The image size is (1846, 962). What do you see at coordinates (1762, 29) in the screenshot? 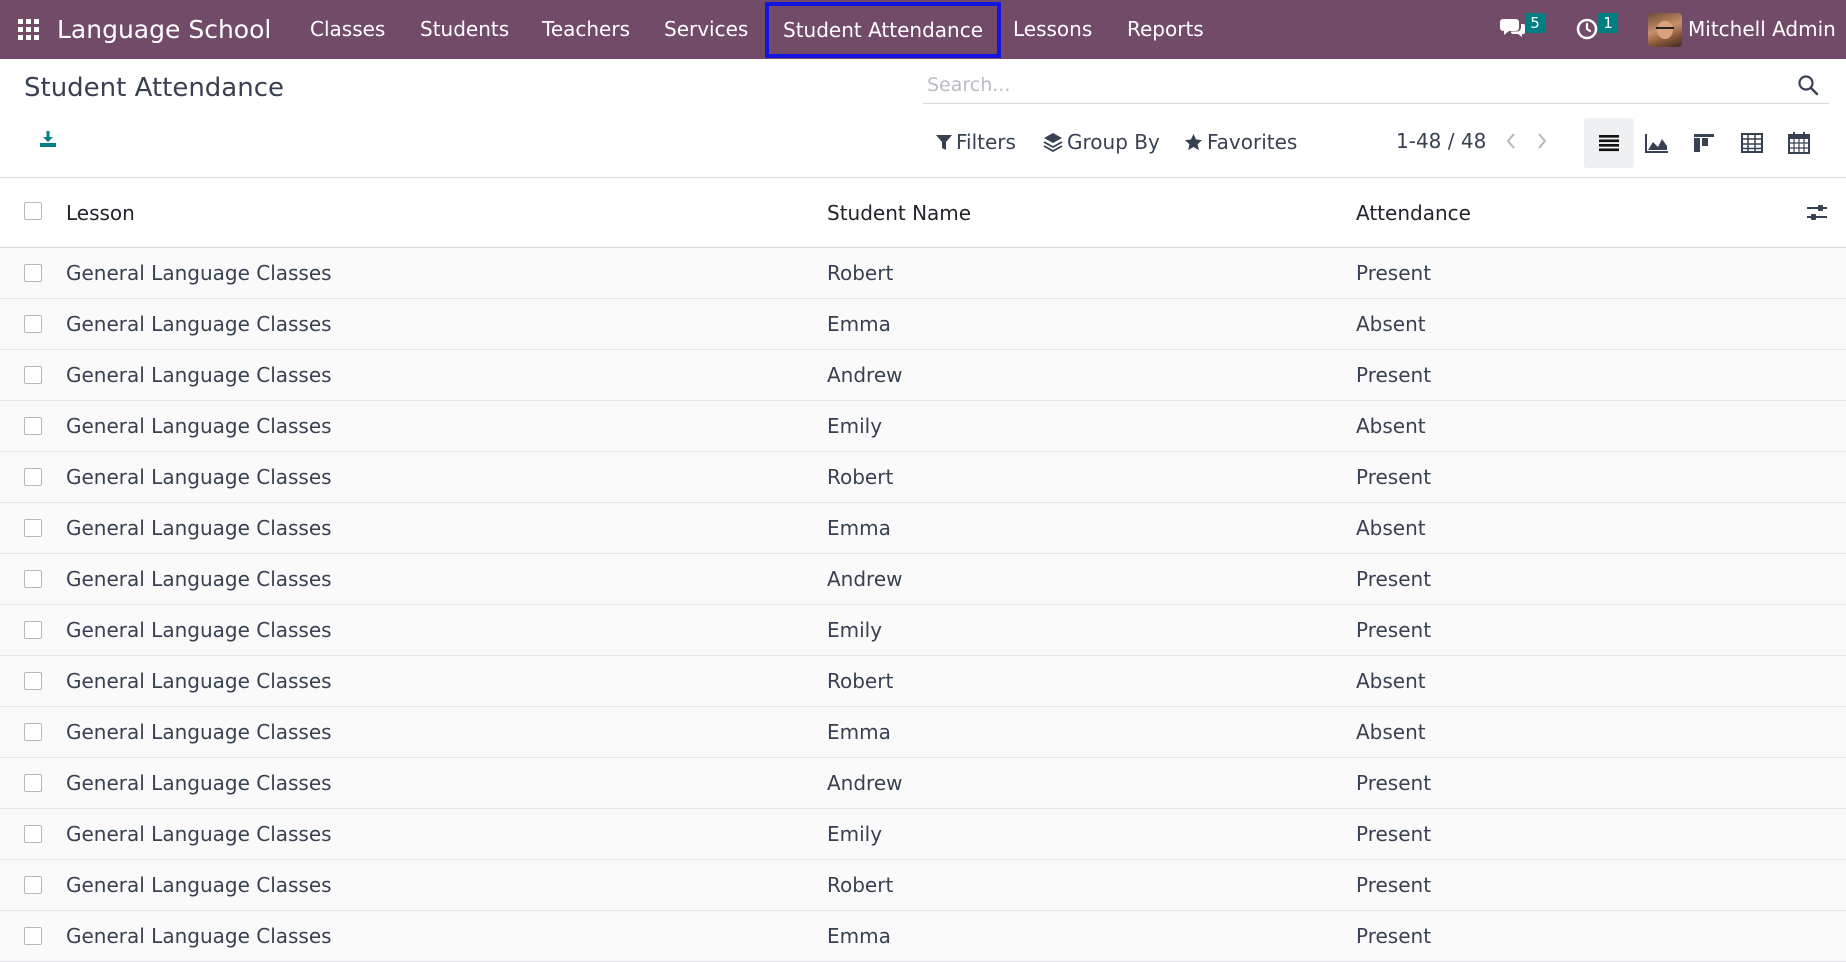
I see `user-menu: Mitchell Admin` at bounding box center [1762, 29].